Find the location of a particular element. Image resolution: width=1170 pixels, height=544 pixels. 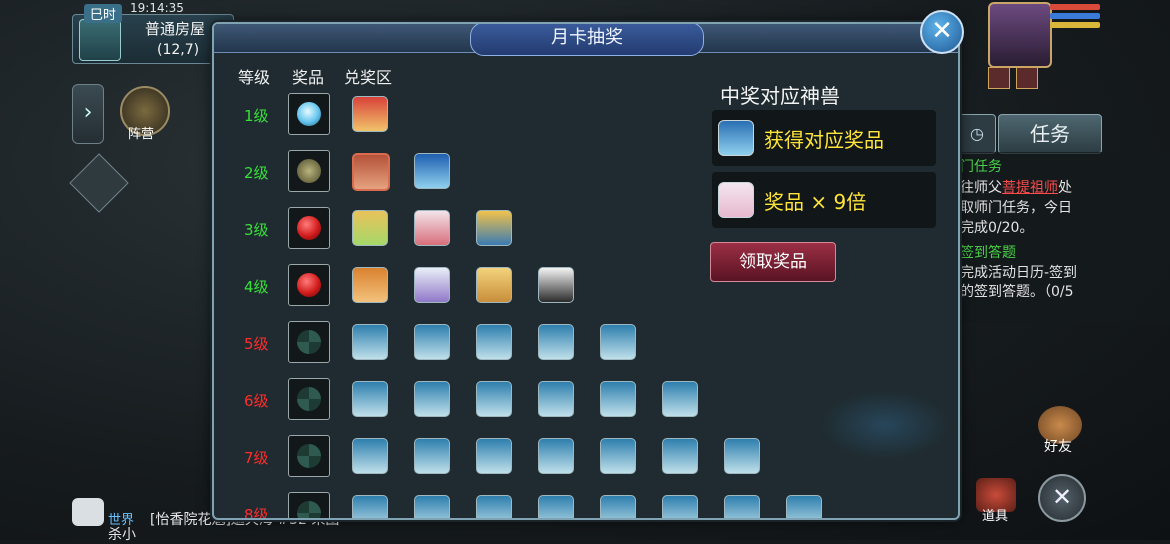

reward-info-card: 获得对应奖品 is located at coordinates (824, 138).